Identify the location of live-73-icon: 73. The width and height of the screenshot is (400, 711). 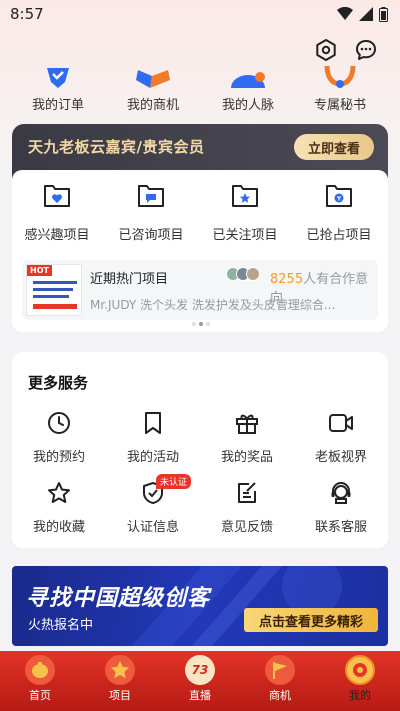
(200, 670).